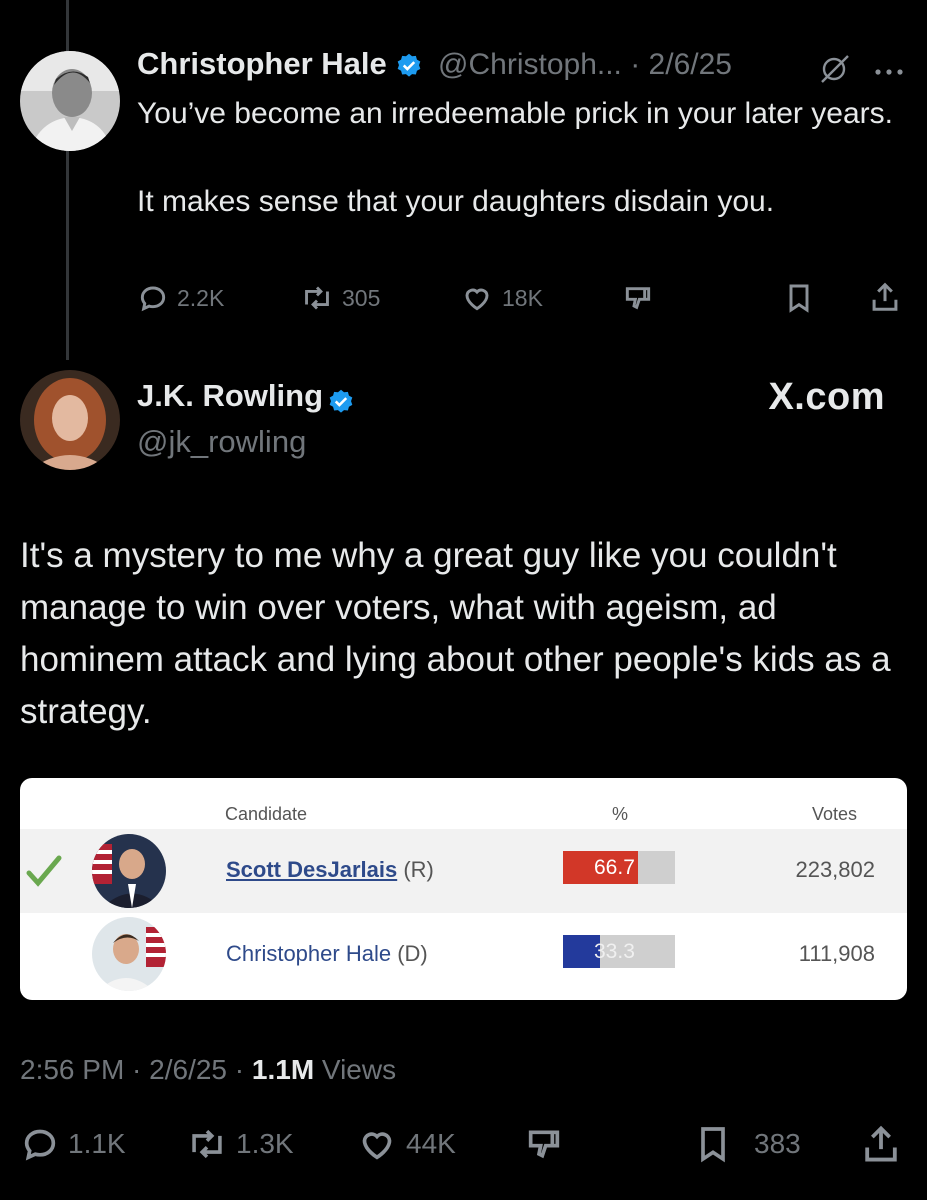 The height and width of the screenshot is (1200, 927). I want to click on reply-reply-button: 2.2K, so click(180, 298).